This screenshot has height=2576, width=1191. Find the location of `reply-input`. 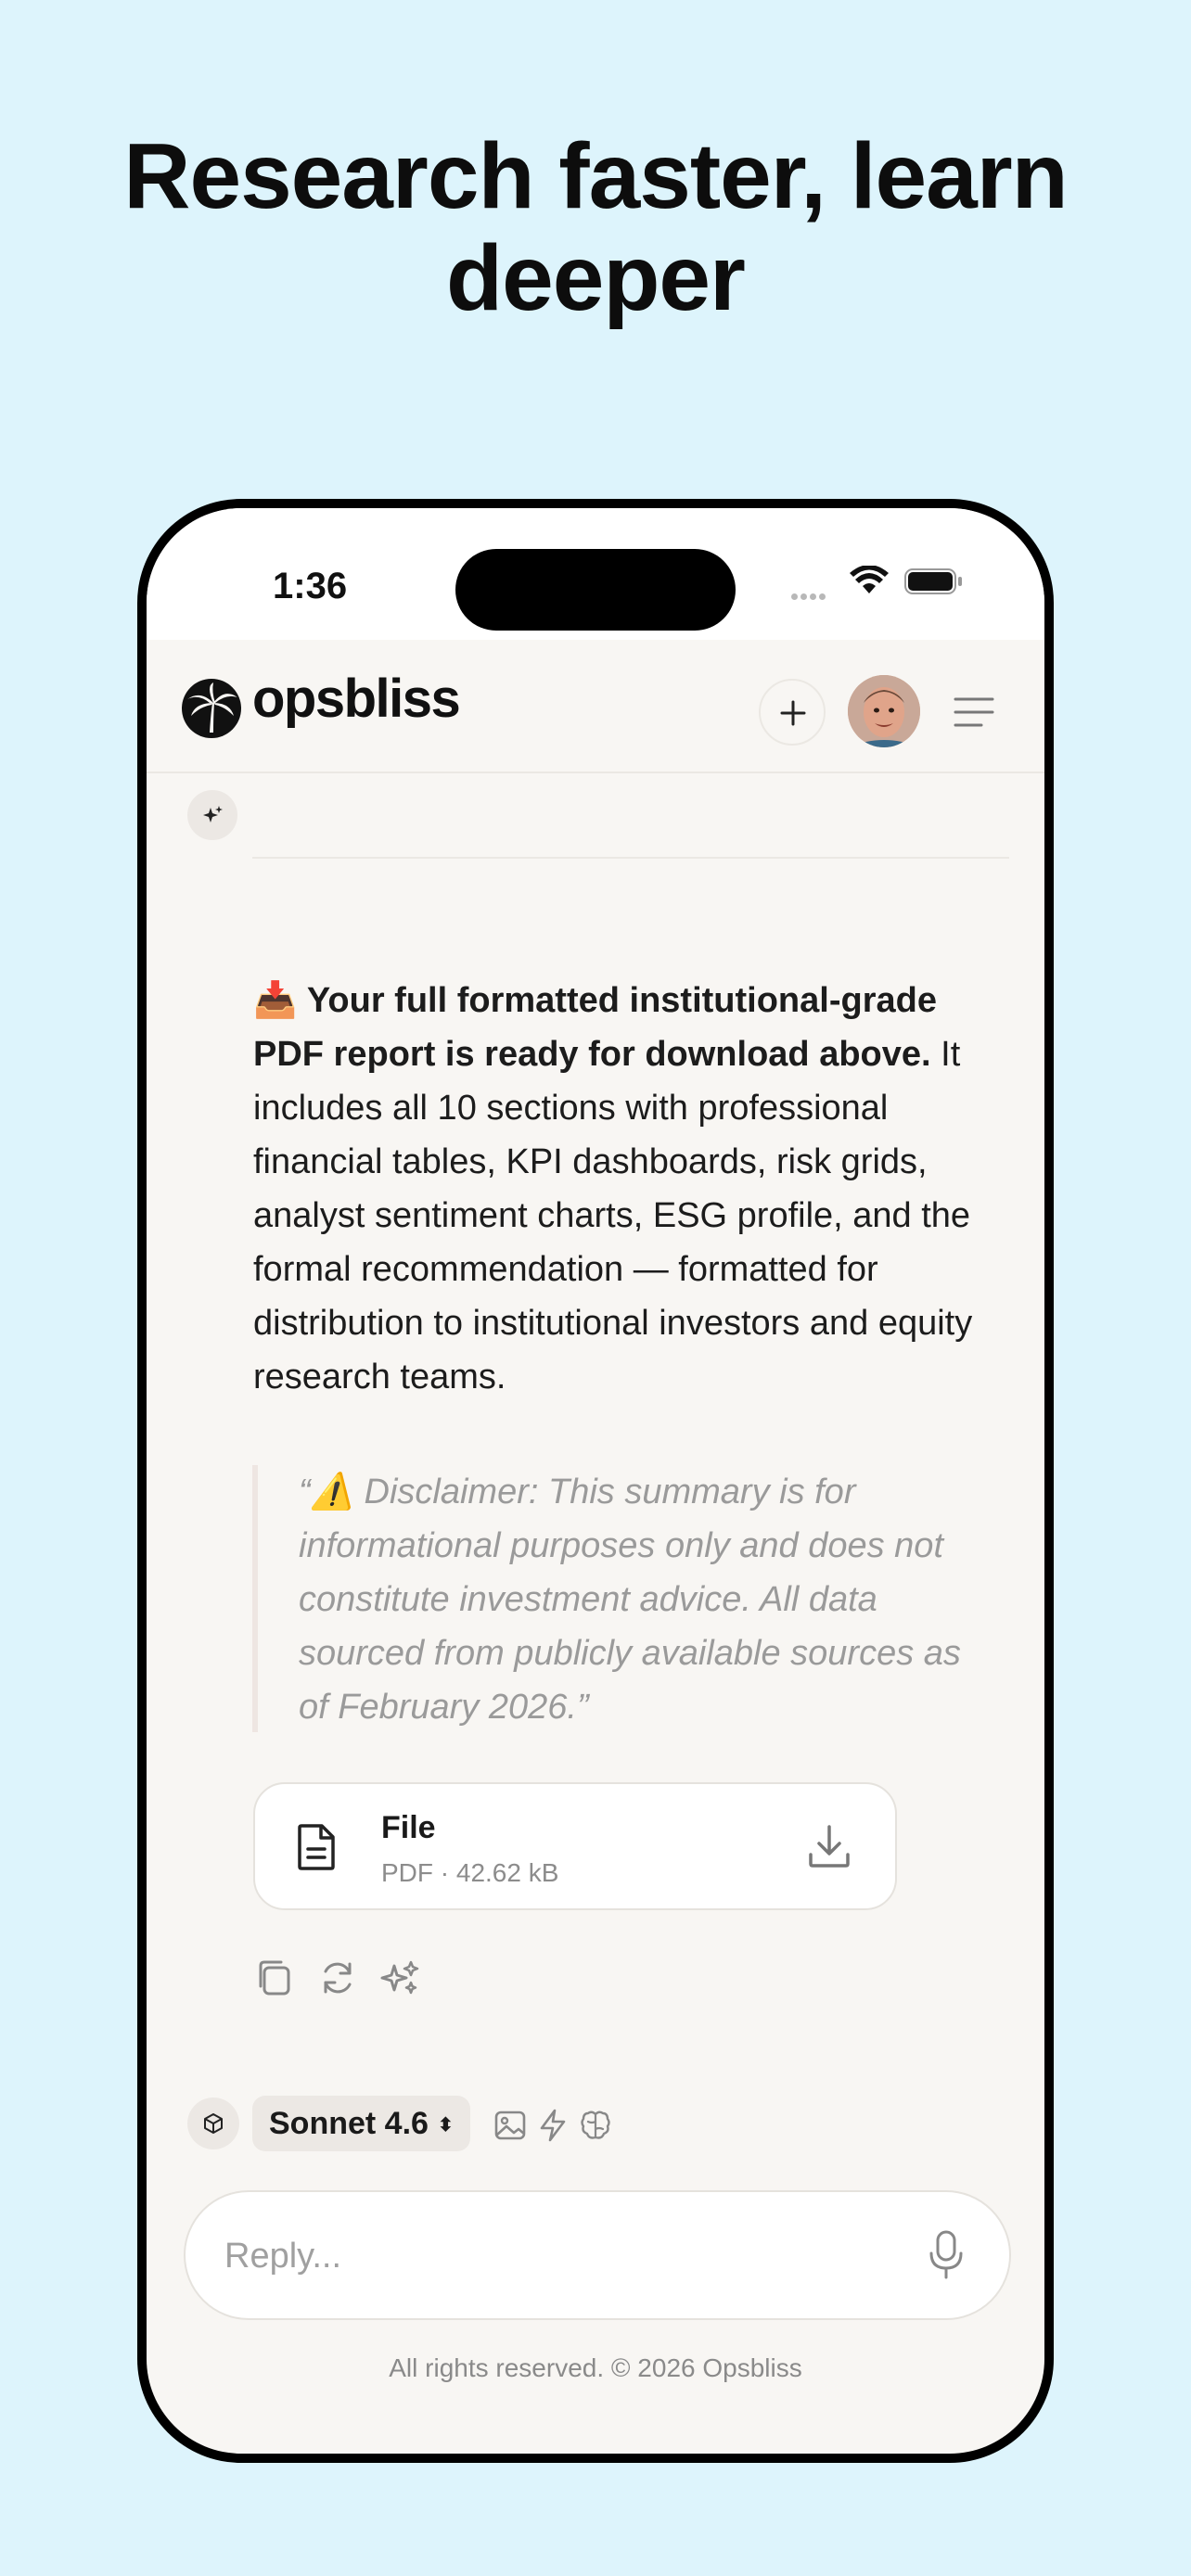

reply-input is located at coordinates (549, 2256).